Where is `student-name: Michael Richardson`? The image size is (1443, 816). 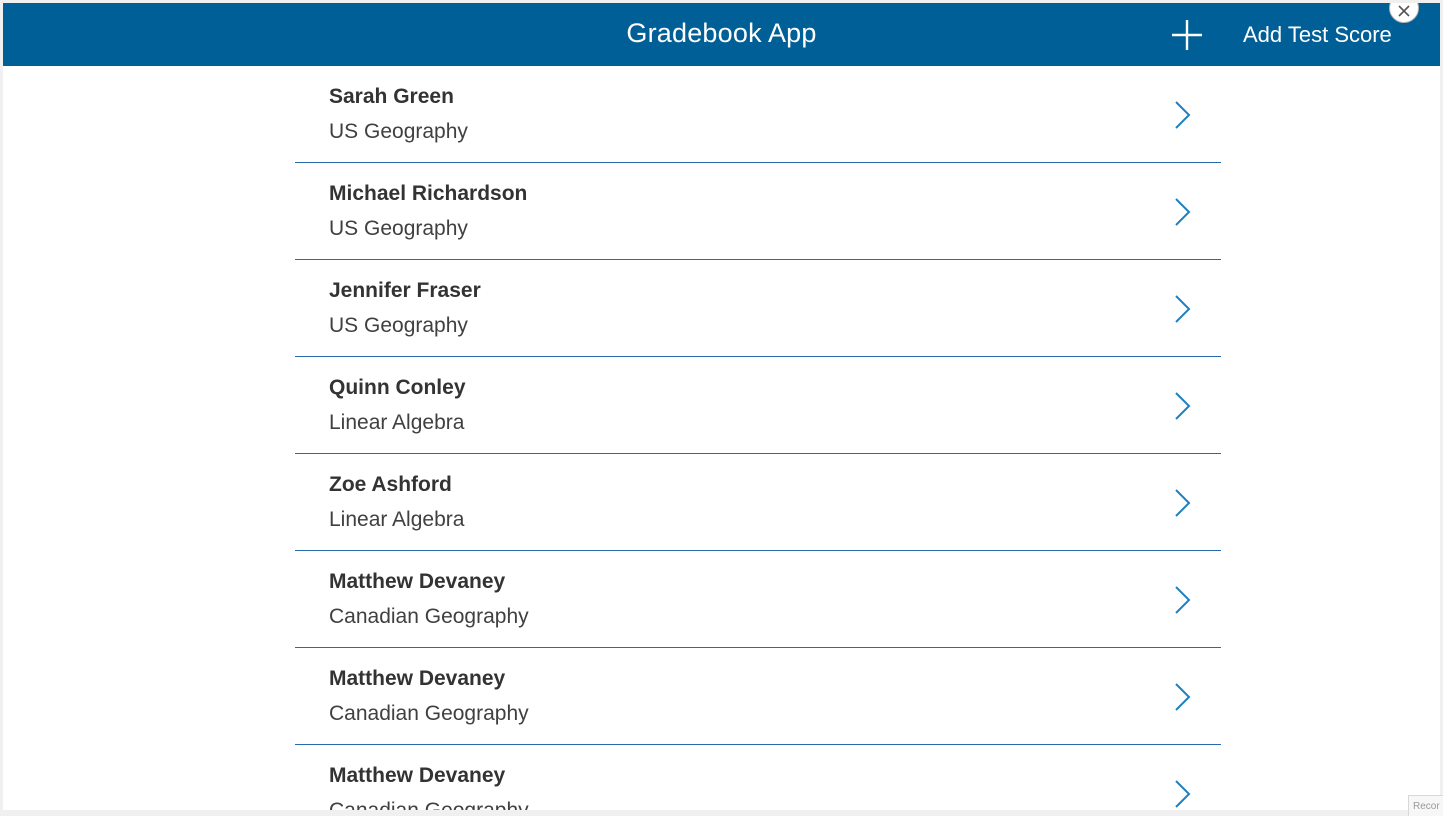
student-name: Michael Richardson is located at coordinates (428, 193).